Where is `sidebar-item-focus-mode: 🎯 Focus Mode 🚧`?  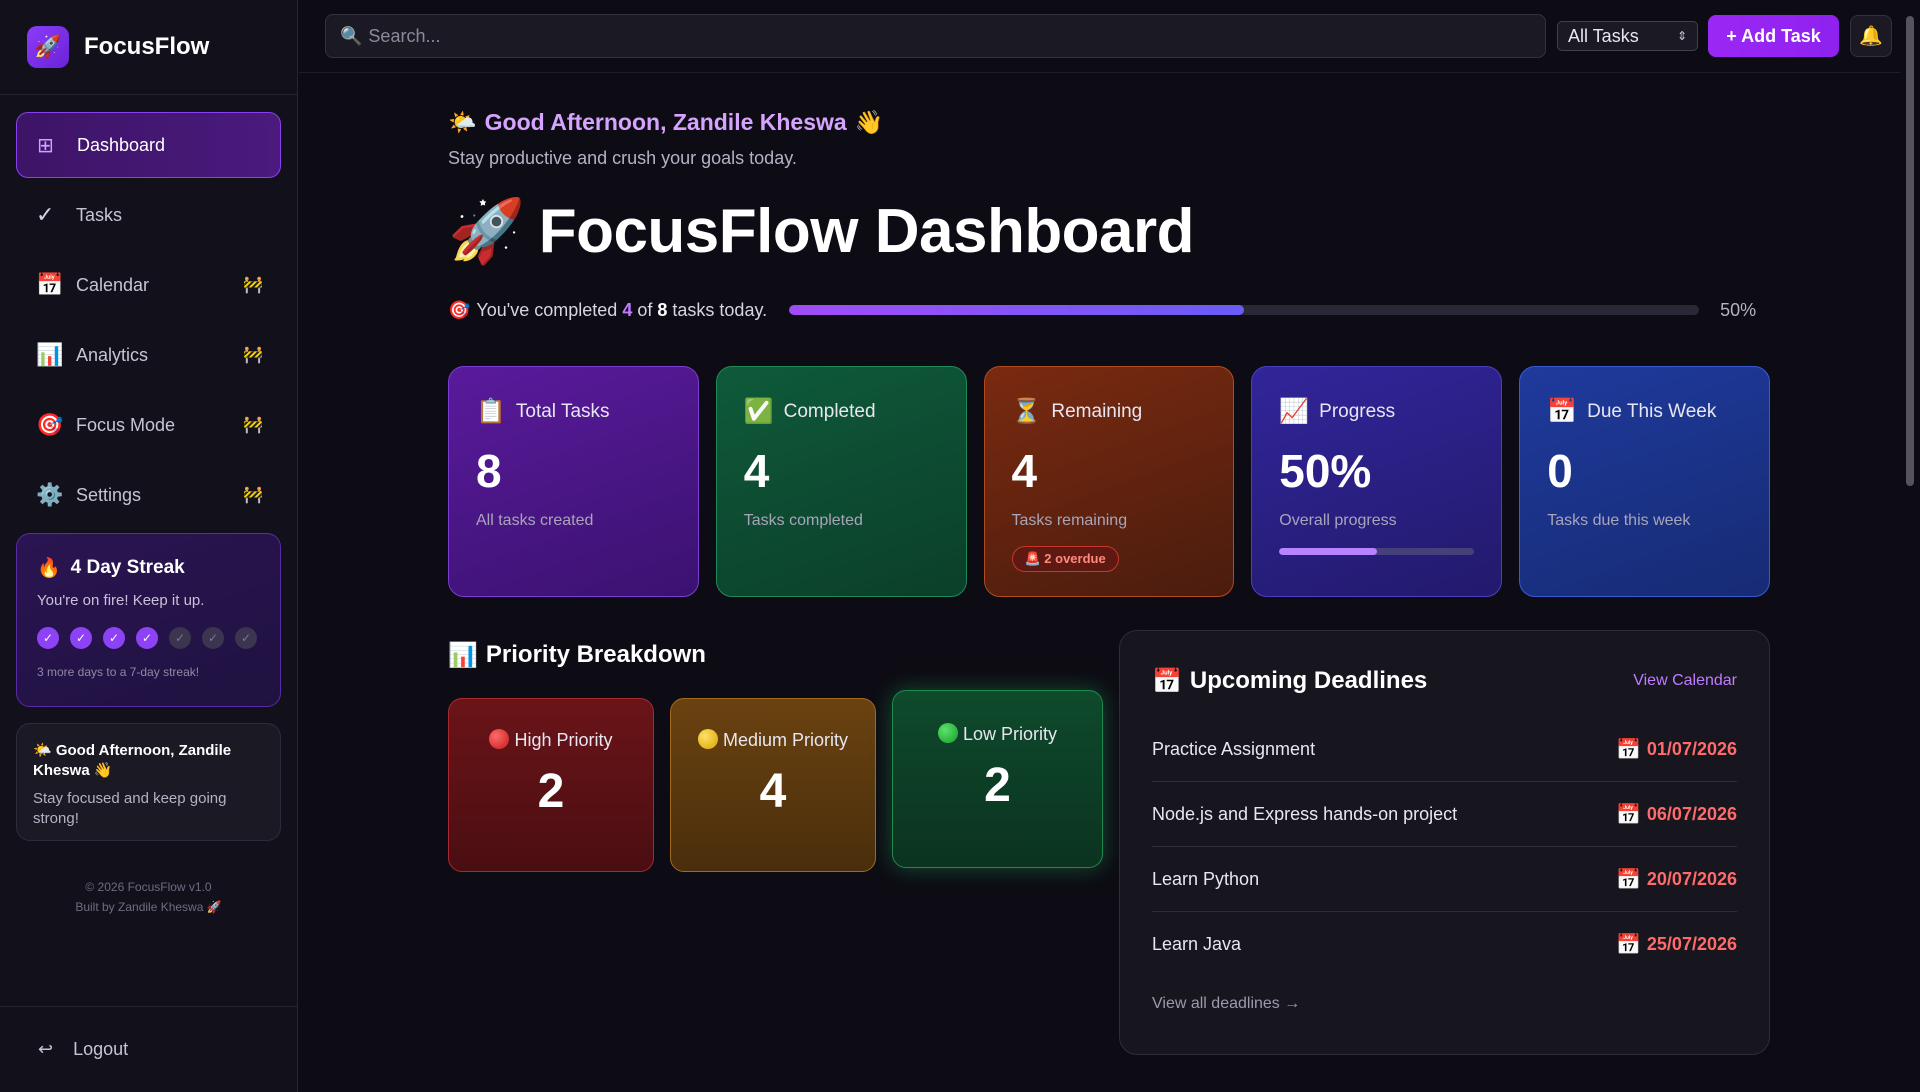 sidebar-item-focus-mode: 🎯 Focus Mode 🚧 is located at coordinates (148, 425).